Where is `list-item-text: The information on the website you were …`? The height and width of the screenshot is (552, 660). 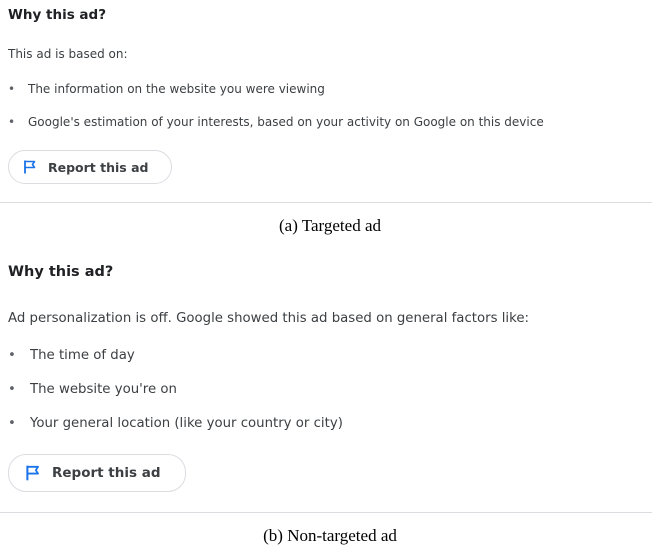
list-item-text: The information on the website you were … is located at coordinates (176, 89).